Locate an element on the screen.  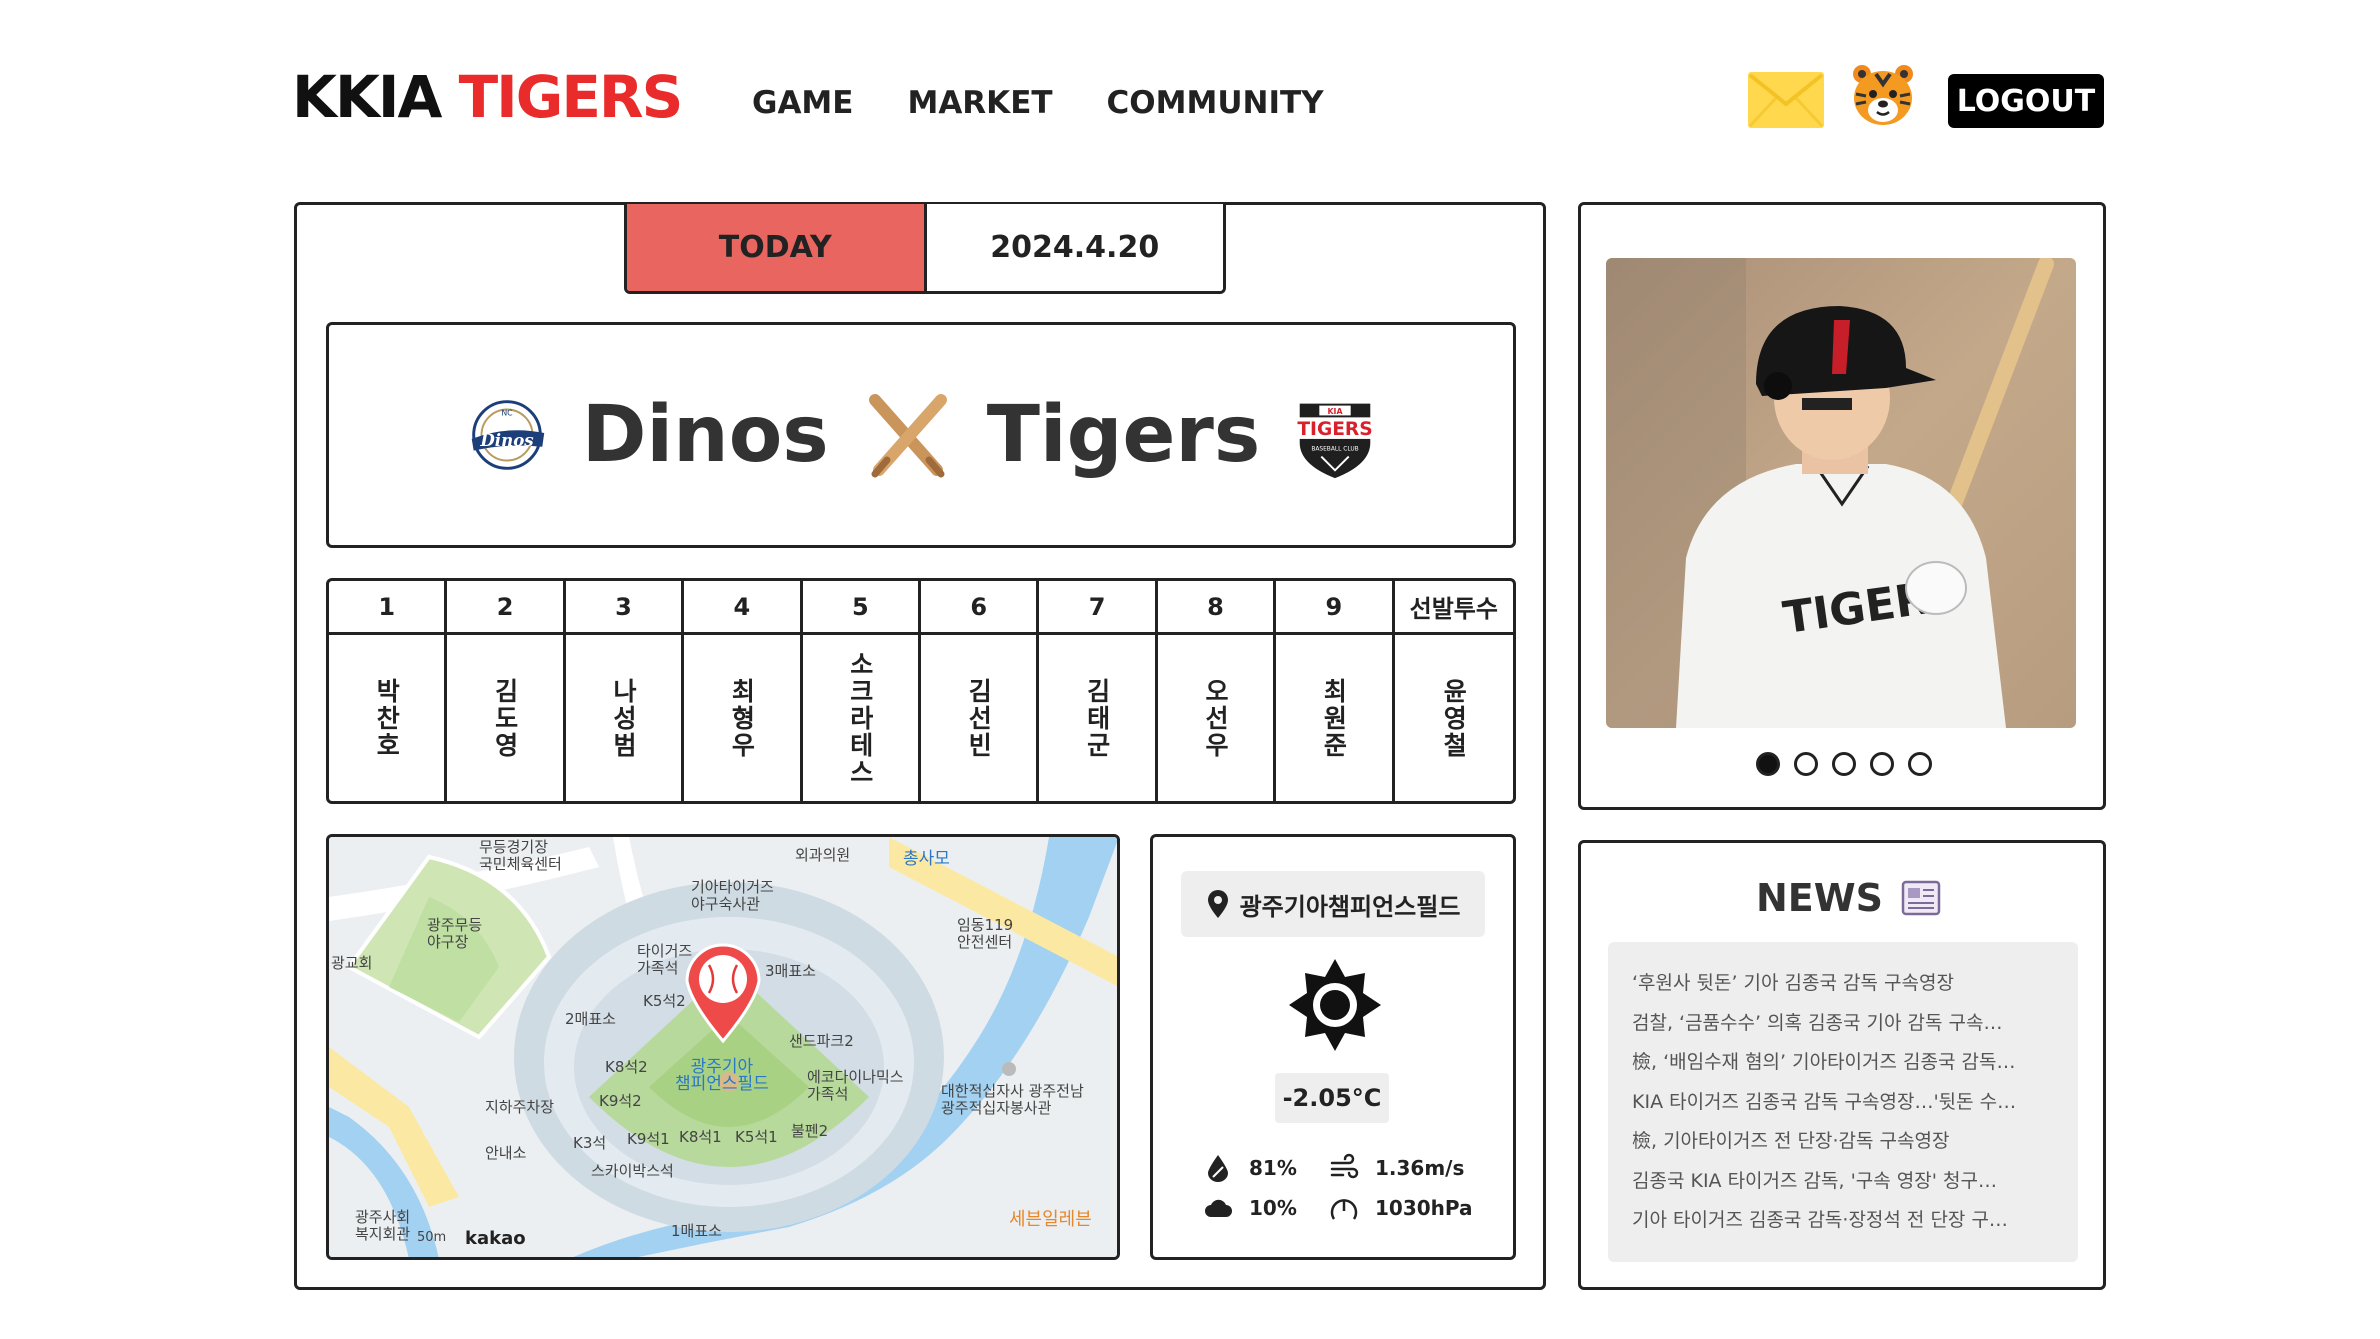
lineup-header: 3 is located at coordinates (625, 608).